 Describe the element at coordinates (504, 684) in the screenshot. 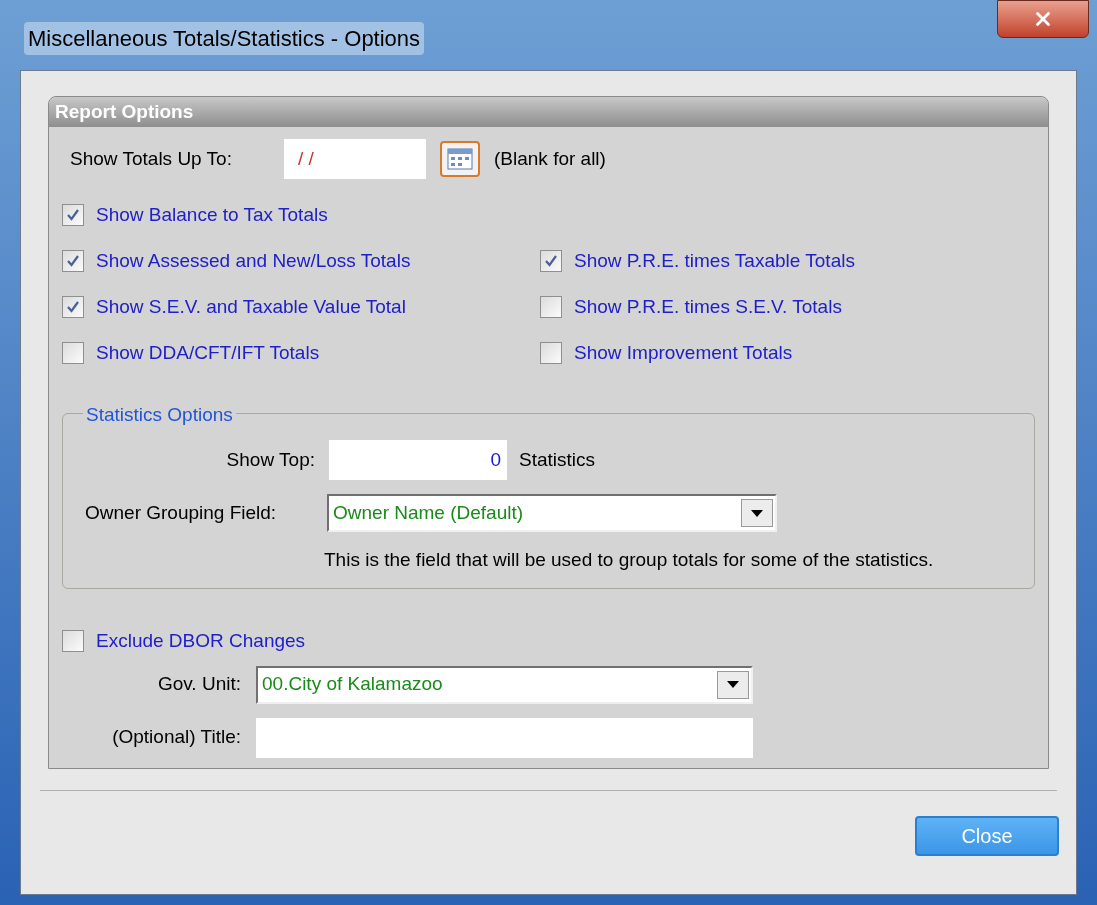

I see `dropdown: 00.City of Kalamazoo` at that location.